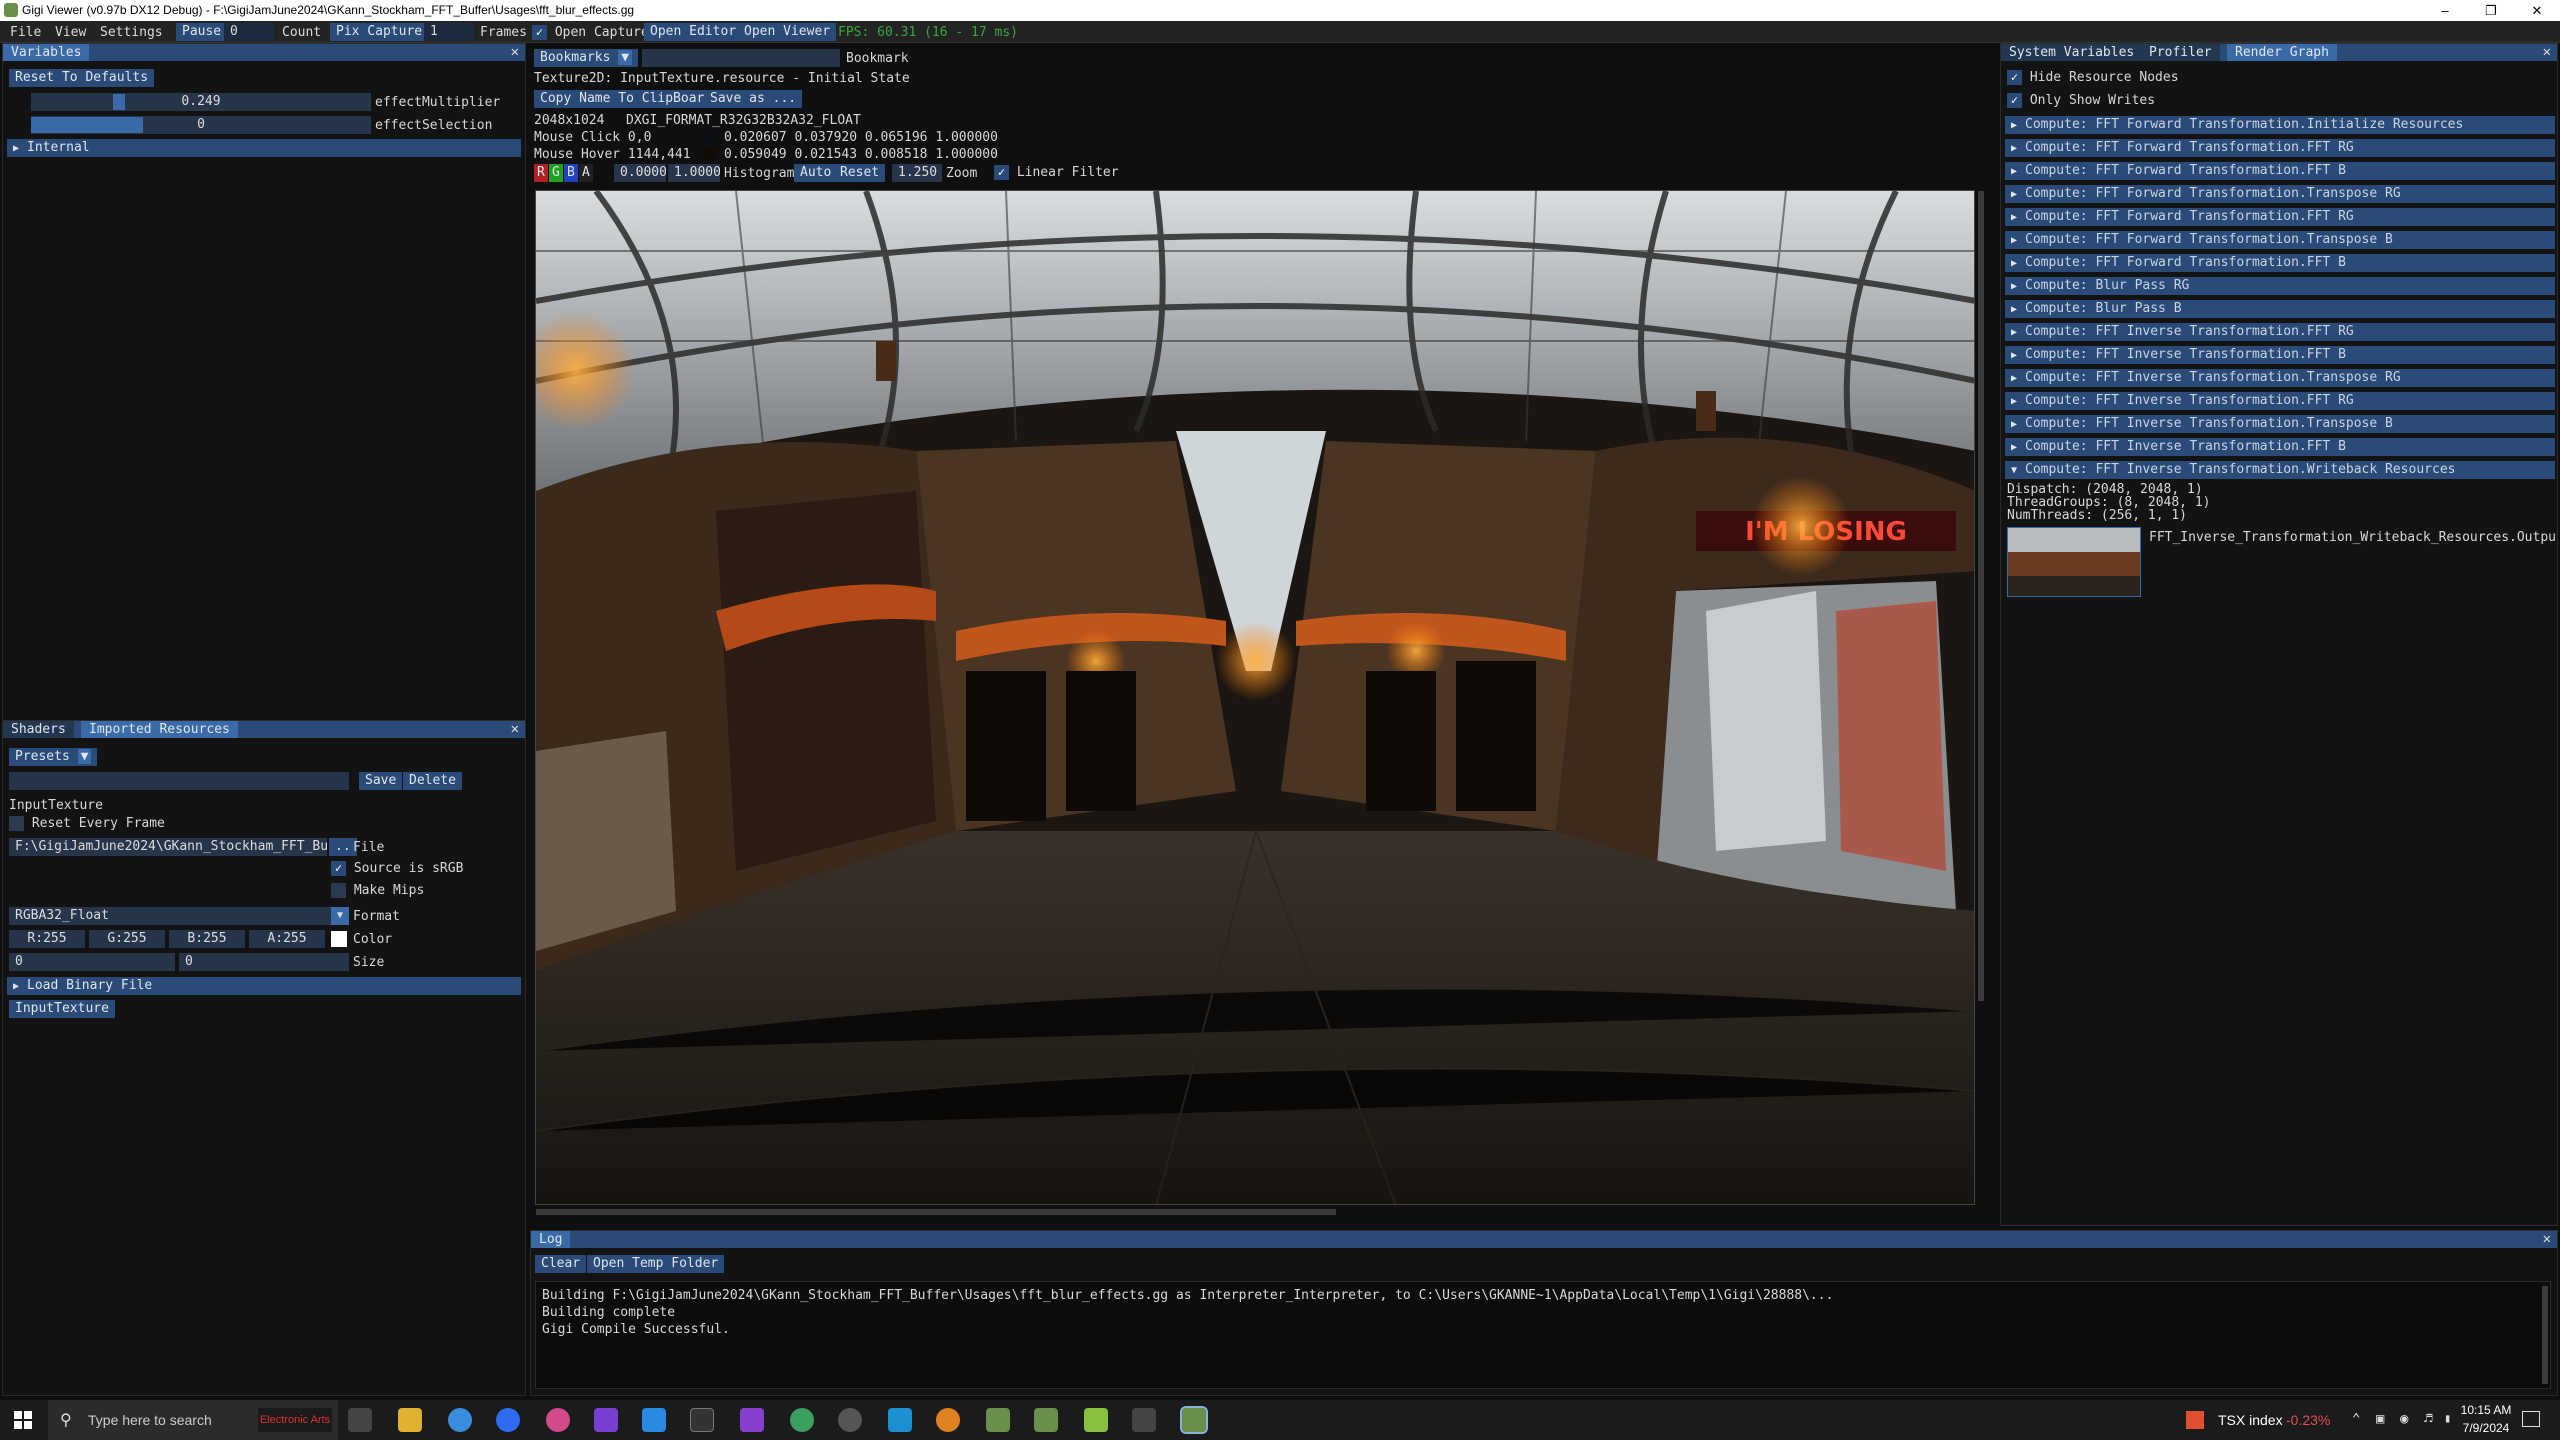 The width and height of the screenshot is (2560, 1440). What do you see at coordinates (2081, 100) in the screenshot?
I see `only-show-writes-toggle: ✓ Only Show Writes` at bounding box center [2081, 100].